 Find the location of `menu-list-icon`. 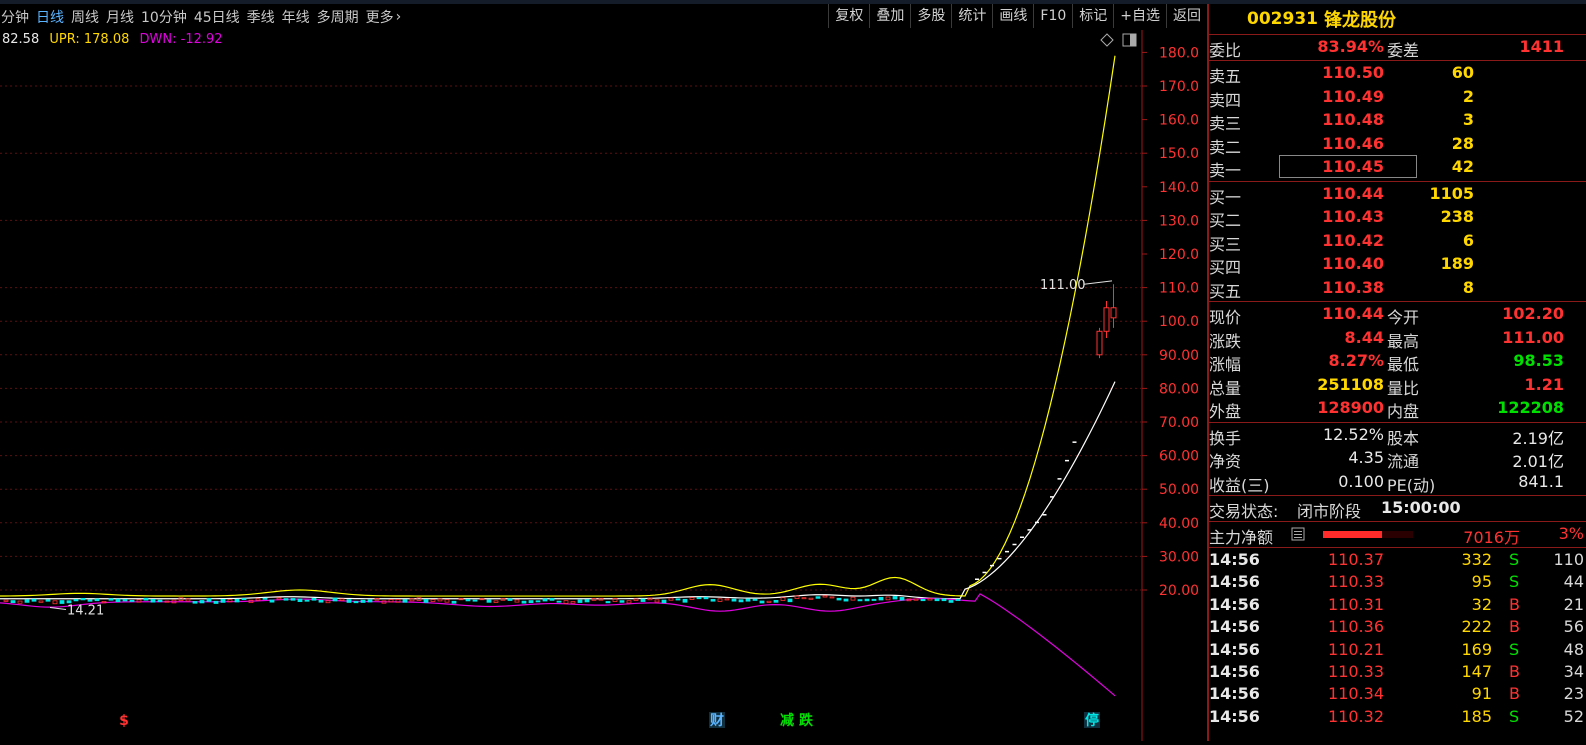

menu-list-icon is located at coordinates (1298, 535).